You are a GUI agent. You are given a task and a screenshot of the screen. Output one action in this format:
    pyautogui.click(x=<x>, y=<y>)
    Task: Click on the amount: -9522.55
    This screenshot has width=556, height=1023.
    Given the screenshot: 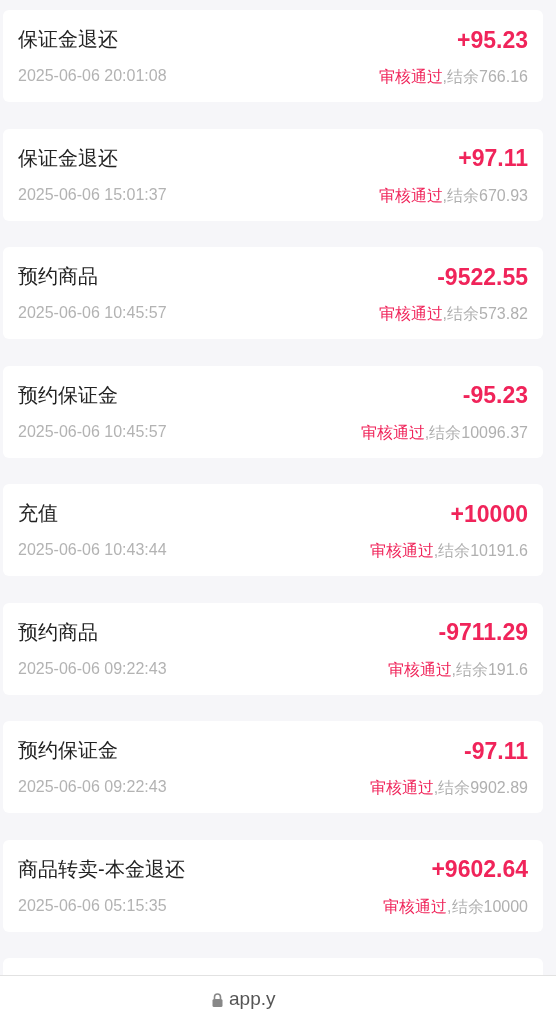 What is the action you would take?
    pyautogui.click(x=482, y=277)
    